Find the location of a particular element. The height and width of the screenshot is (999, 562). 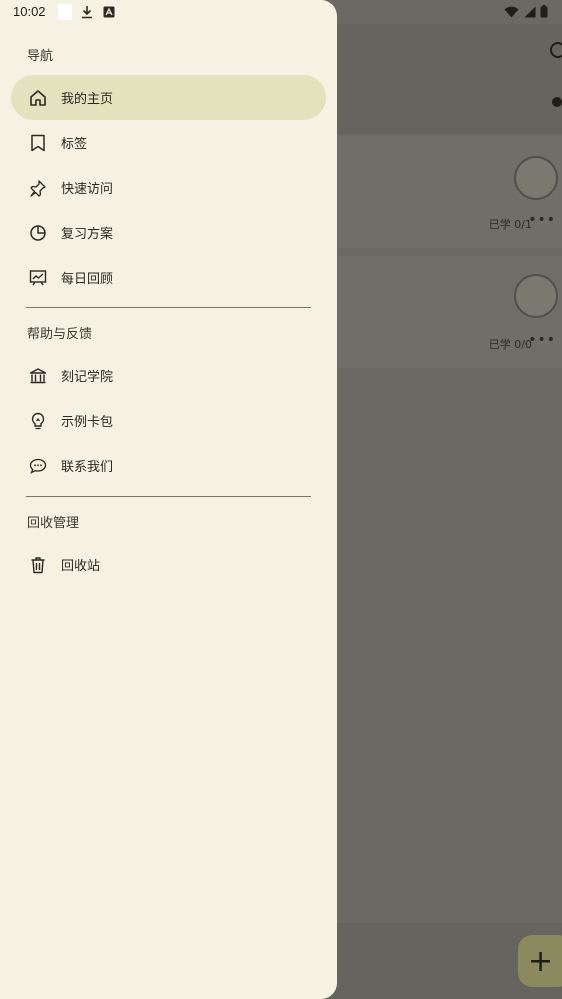

home-icon is located at coordinates (38, 98).